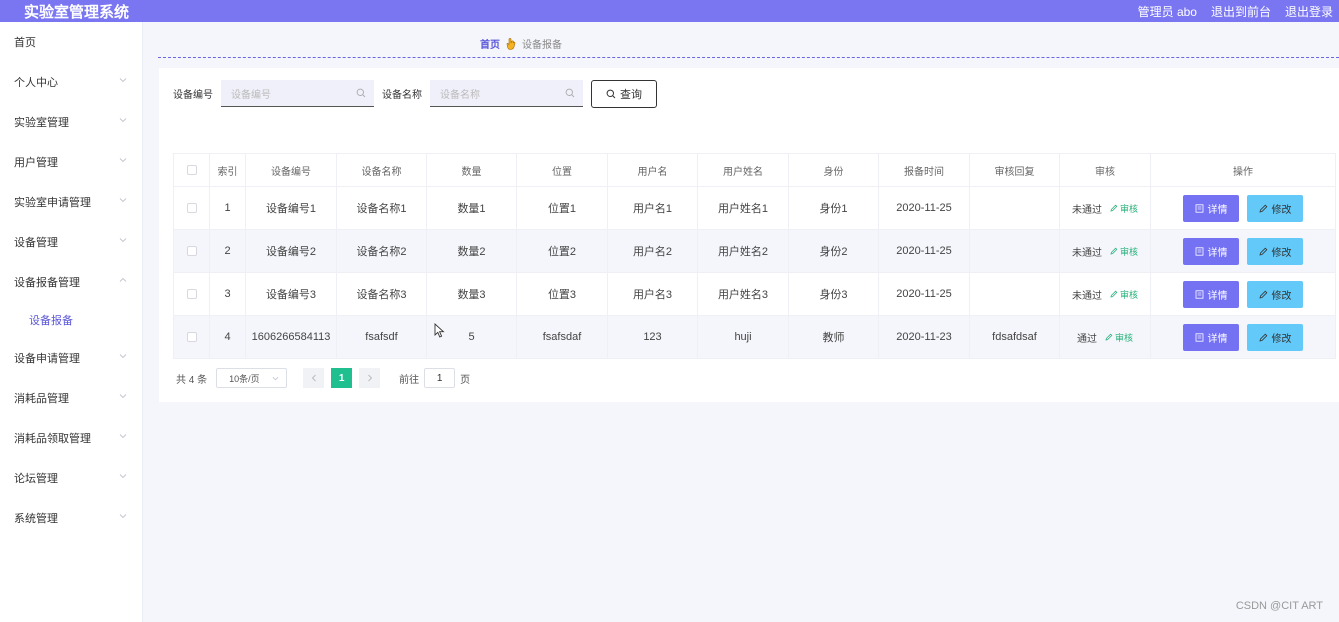 The width and height of the screenshot is (1339, 622). What do you see at coordinates (506, 93) in the screenshot?
I see `device-name-input: 设备名称` at bounding box center [506, 93].